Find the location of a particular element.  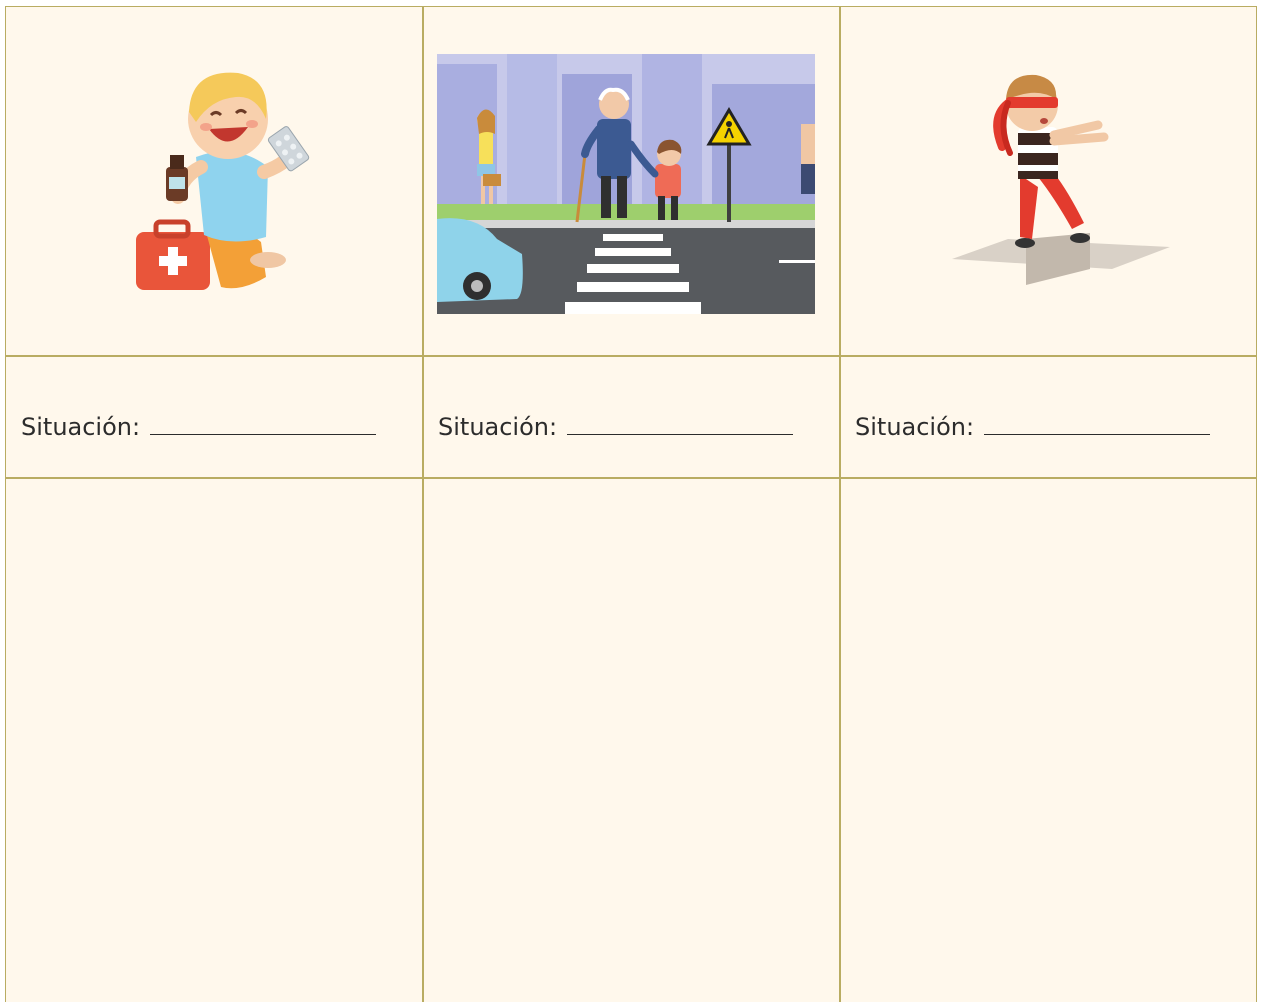

child-with-medicine-icon is located at coordinates (223, 181).